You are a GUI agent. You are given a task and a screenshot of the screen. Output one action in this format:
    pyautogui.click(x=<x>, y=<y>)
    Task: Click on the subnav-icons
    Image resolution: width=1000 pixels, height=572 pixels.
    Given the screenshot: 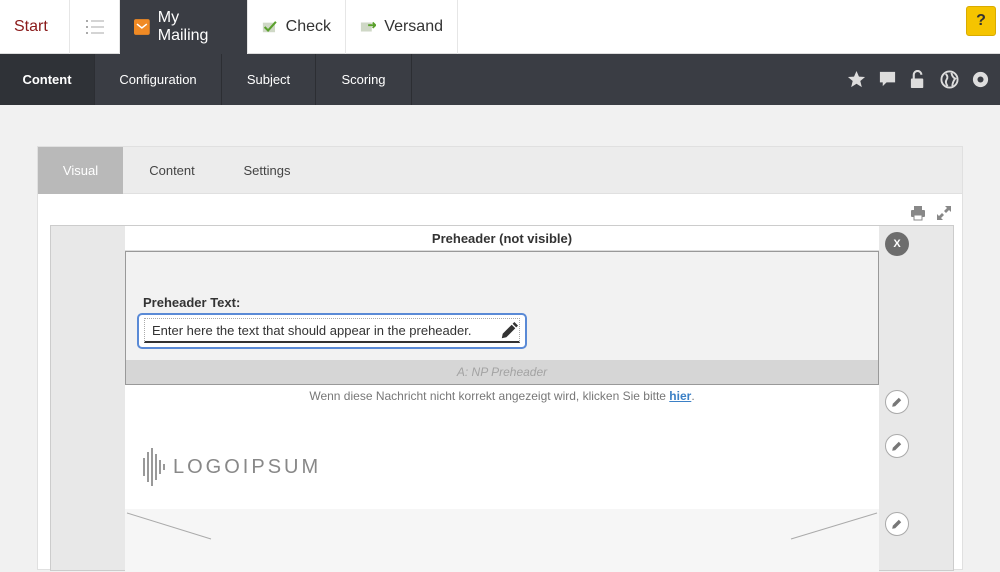 What is the action you would take?
    pyautogui.click(x=918, y=79)
    